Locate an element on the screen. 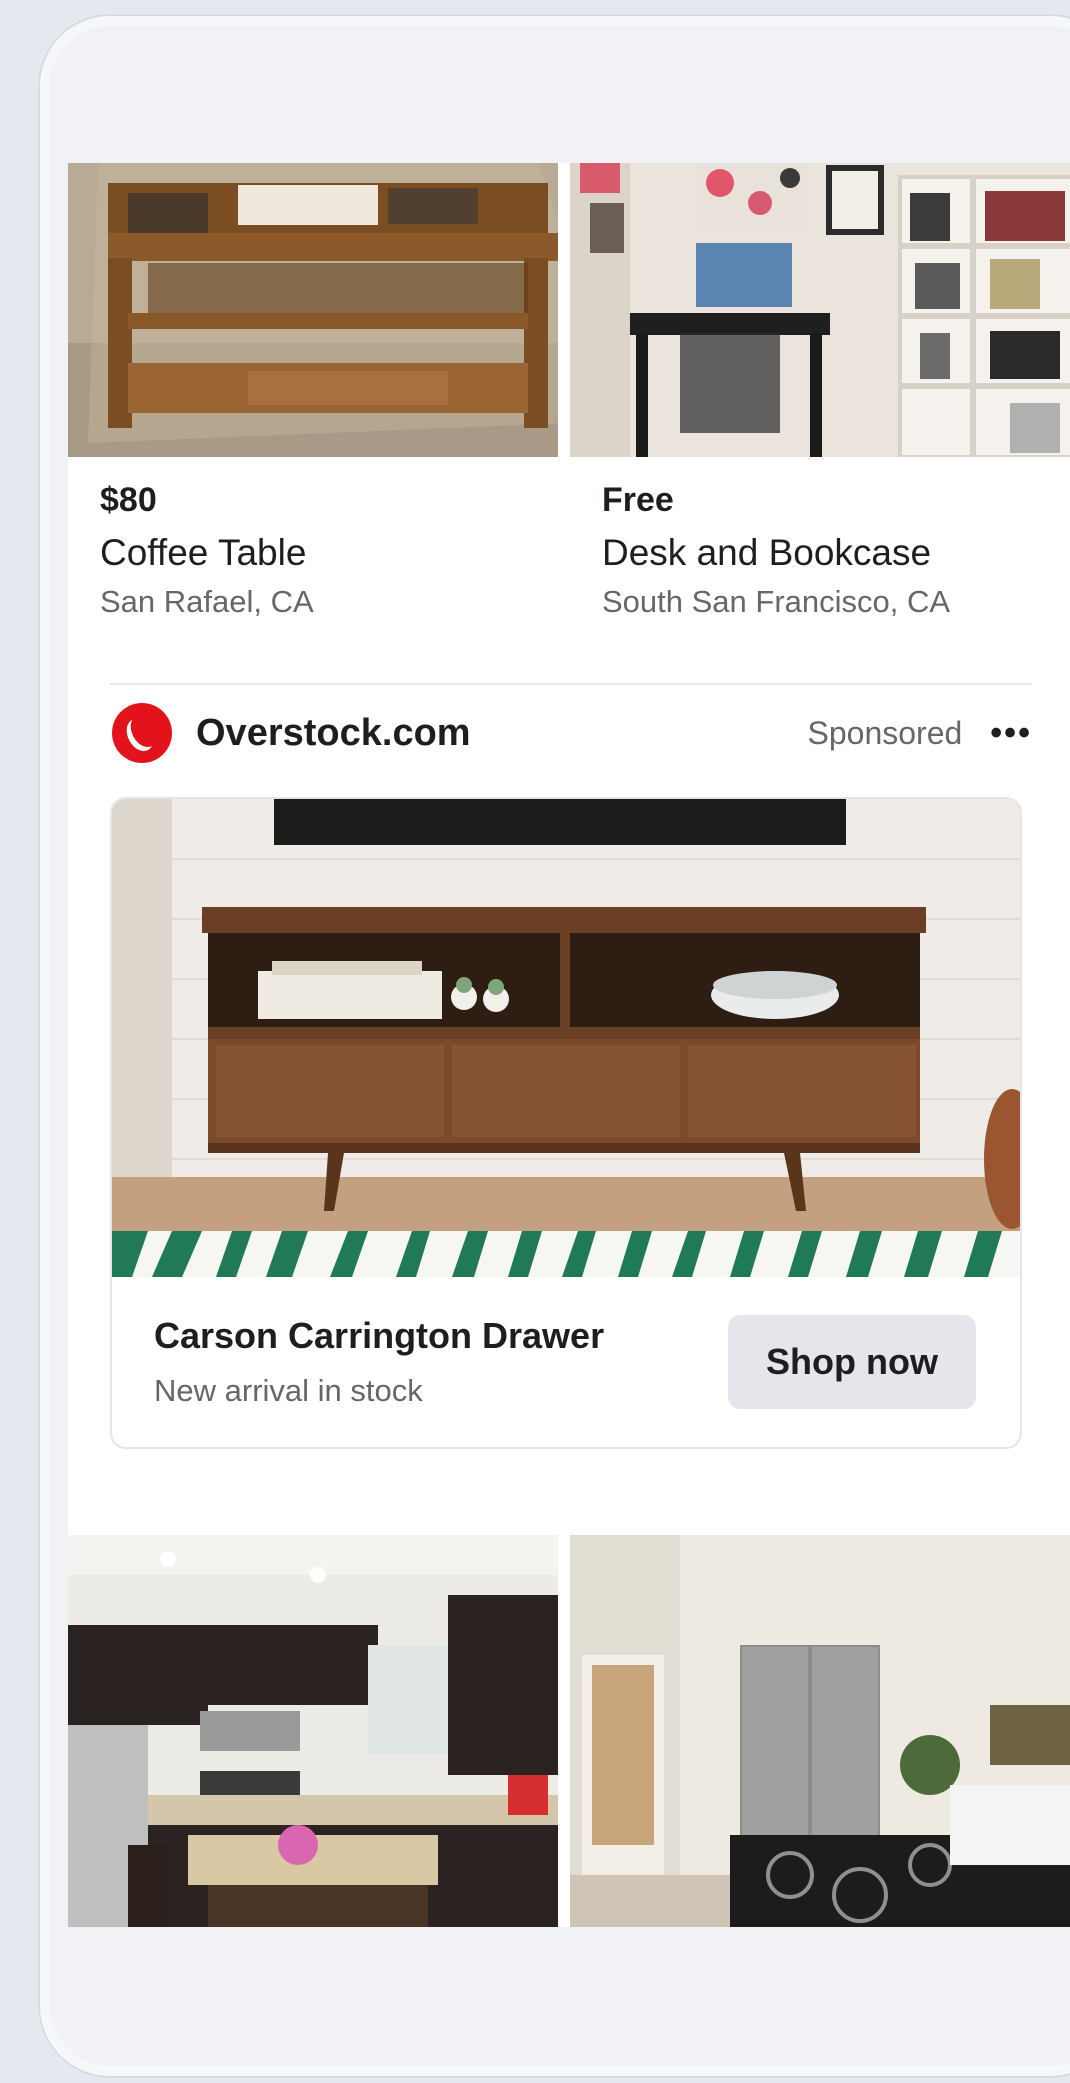 This screenshot has height=2083, width=1070. listing-image-bedroom is located at coordinates (820, 1731).